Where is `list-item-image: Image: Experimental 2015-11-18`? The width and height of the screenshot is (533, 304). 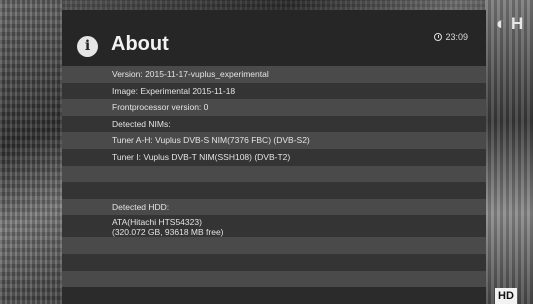
list-item-image: Image: Experimental 2015-11-18 is located at coordinates (274, 91).